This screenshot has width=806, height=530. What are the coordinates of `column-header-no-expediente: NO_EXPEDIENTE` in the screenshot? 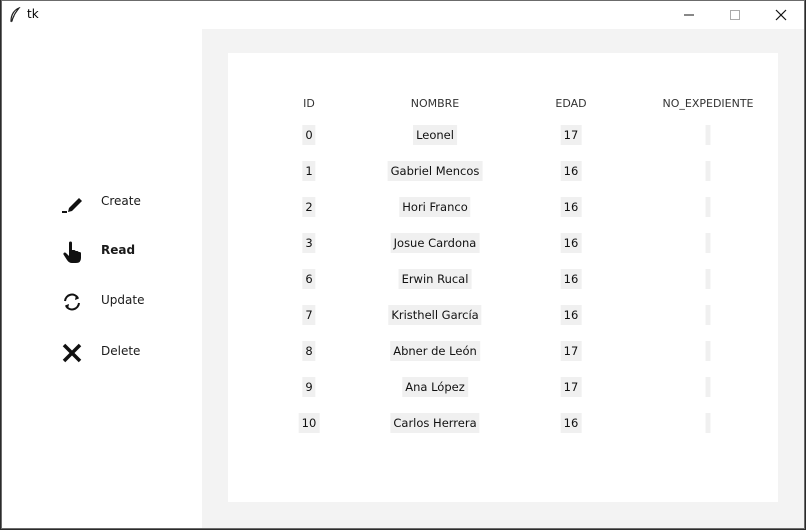 It's located at (708, 103).